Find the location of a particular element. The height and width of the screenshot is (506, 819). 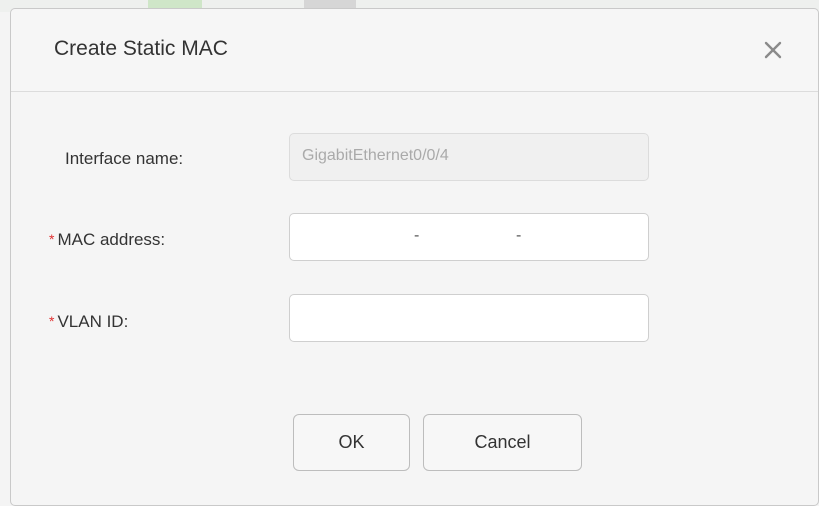

mac-address-label: MAC address: is located at coordinates (111, 239).